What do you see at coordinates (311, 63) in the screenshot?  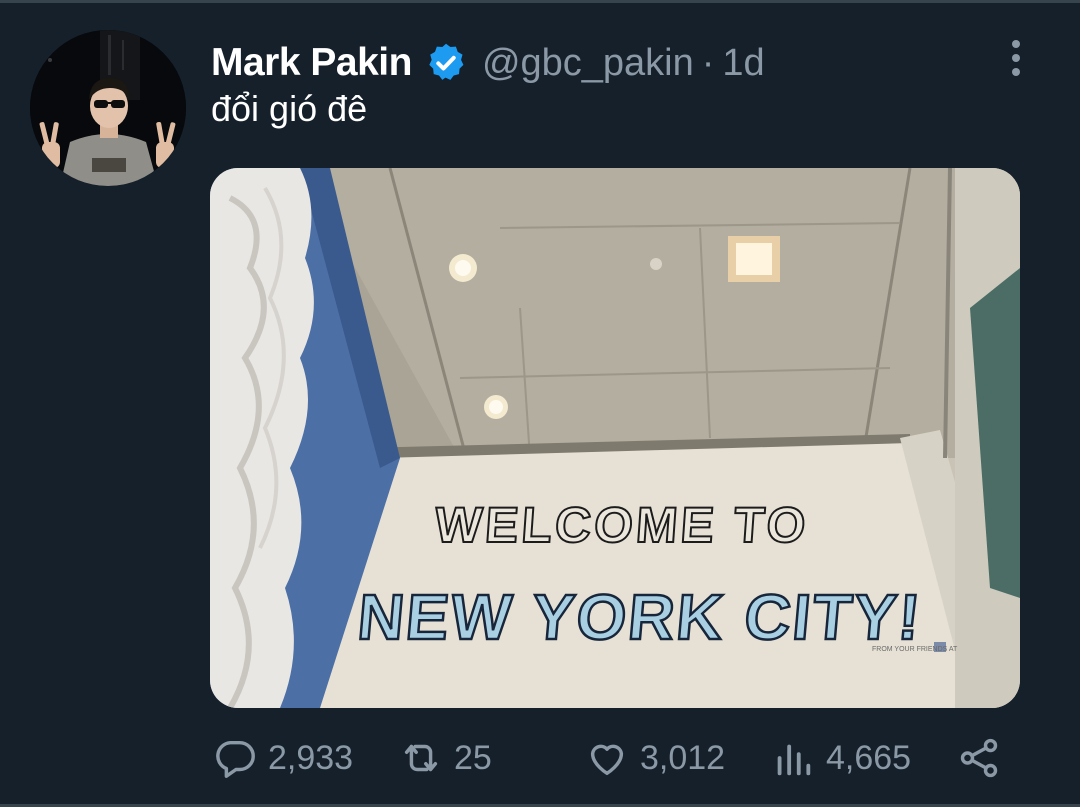 I see `author-name: Mark Pakin` at bounding box center [311, 63].